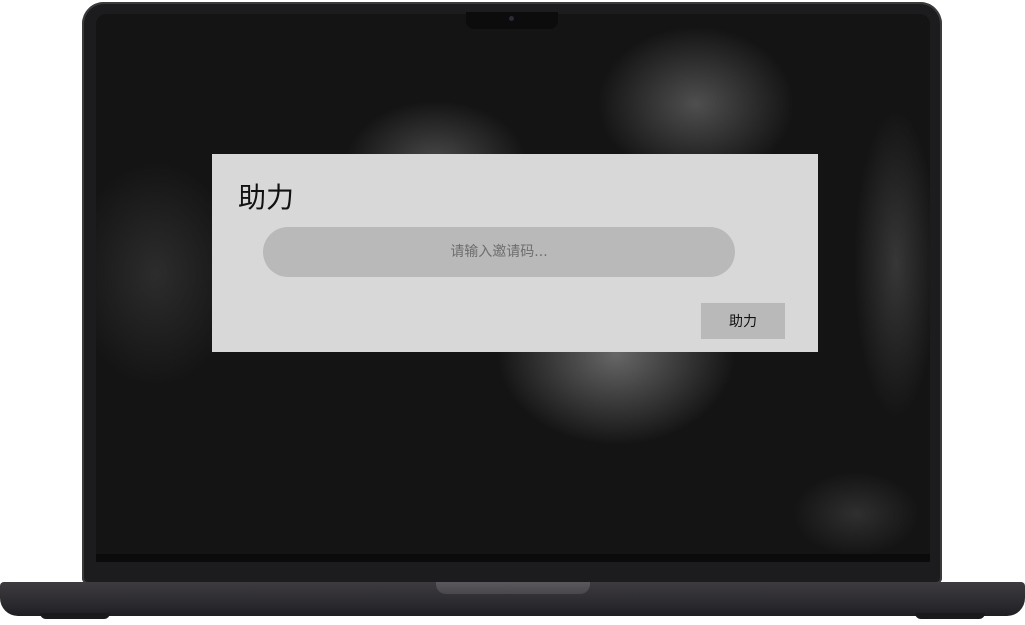 The width and height of the screenshot is (1025, 625). What do you see at coordinates (950, 616) in the screenshot?
I see `laptop-foot-right` at bounding box center [950, 616].